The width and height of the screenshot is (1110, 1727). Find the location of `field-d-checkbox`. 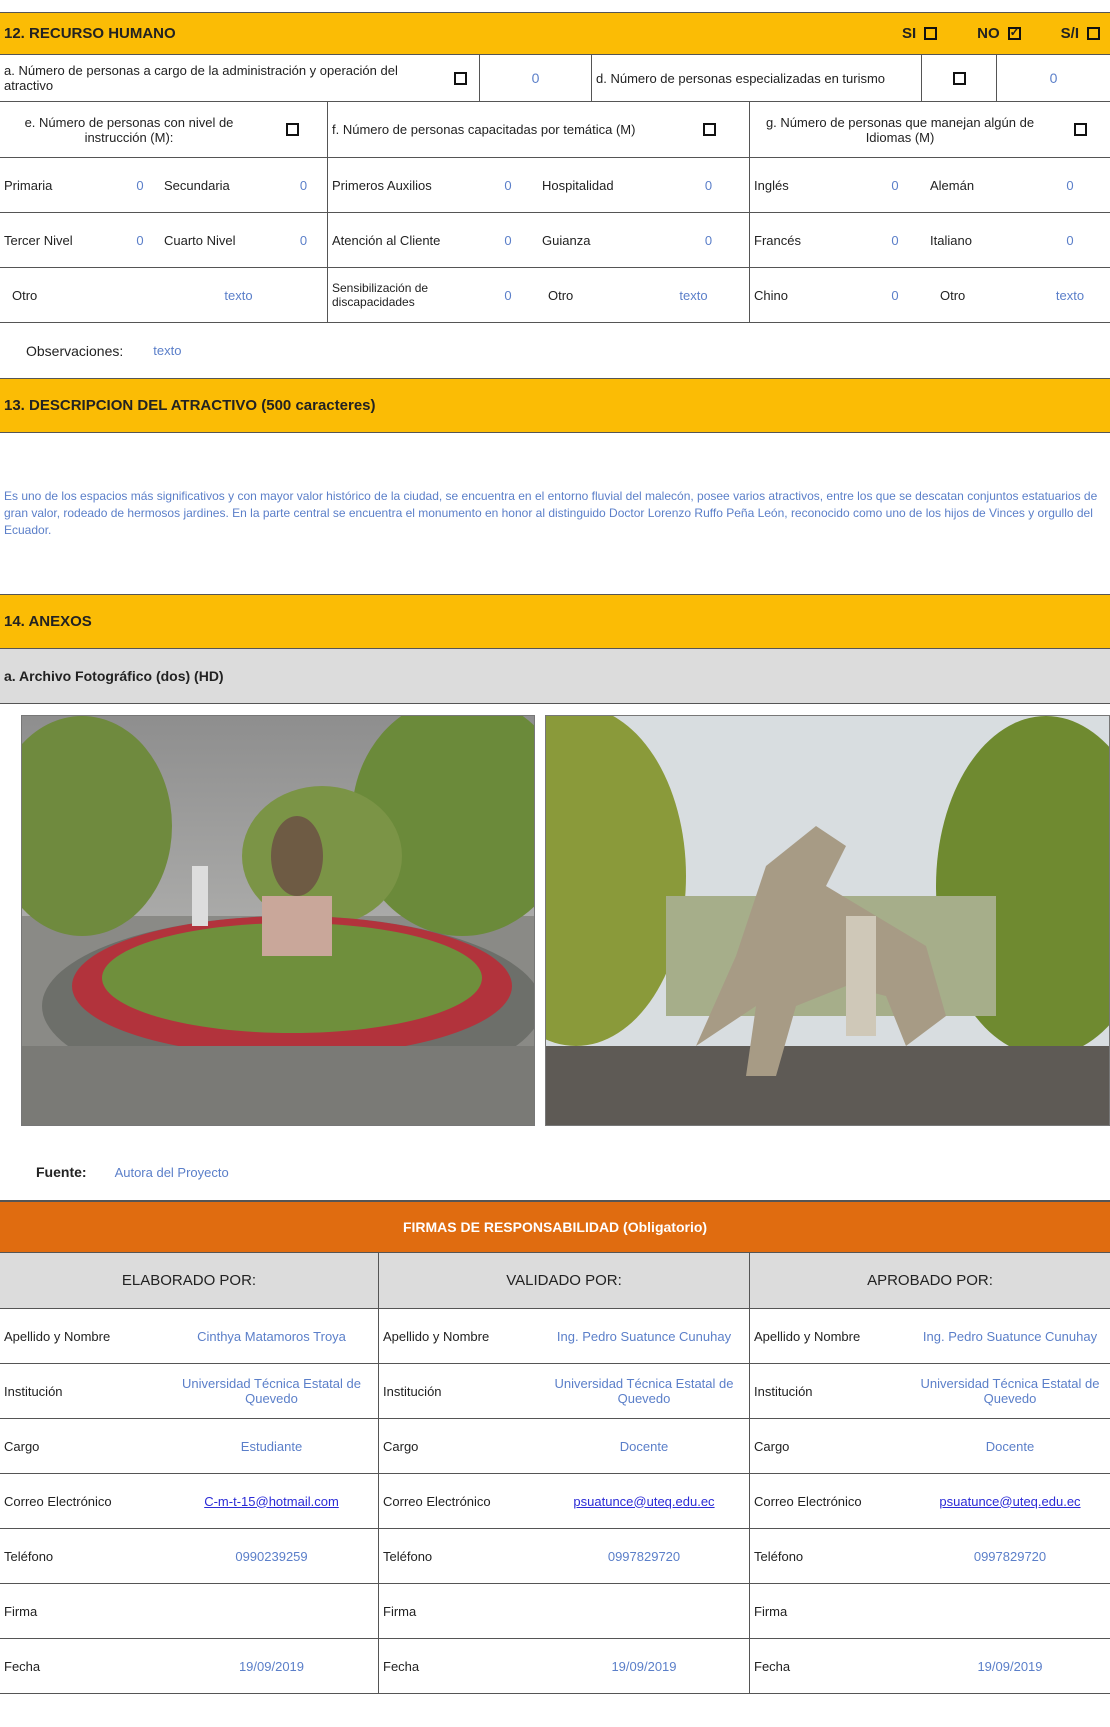

field-d-checkbox is located at coordinates (959, 78).